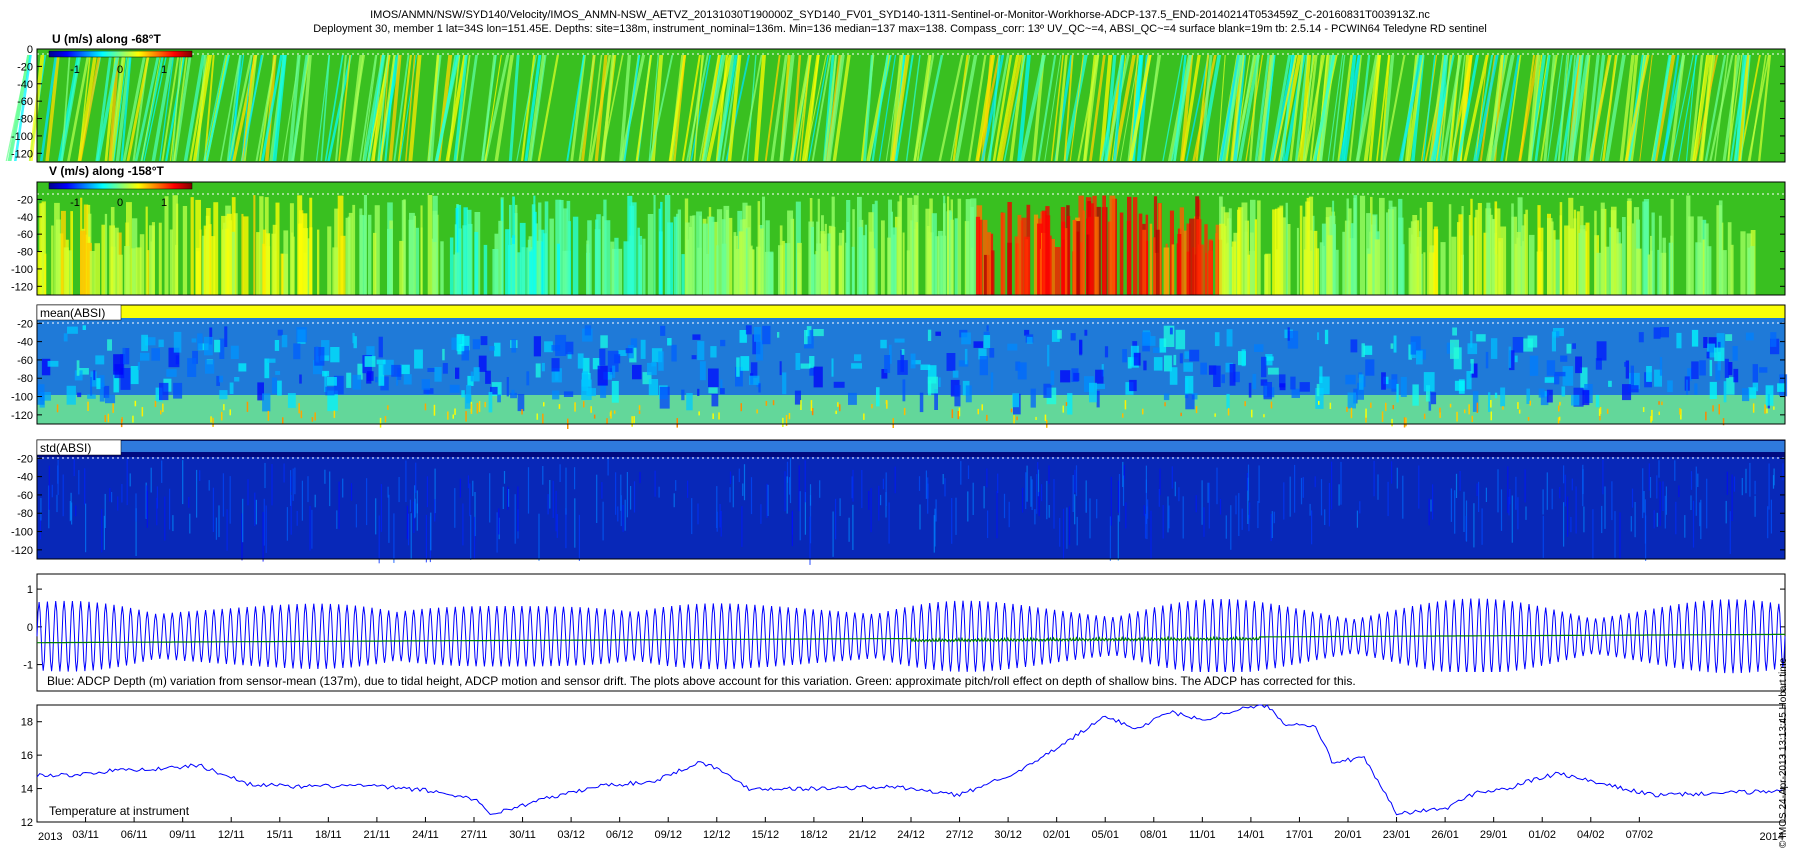 This screenshot has height=850, width=1800. What do you see at coordinates (30, 590) in the screenshot?
I see `depth-y-tick-label: 1` at bounding box center [30, 590].